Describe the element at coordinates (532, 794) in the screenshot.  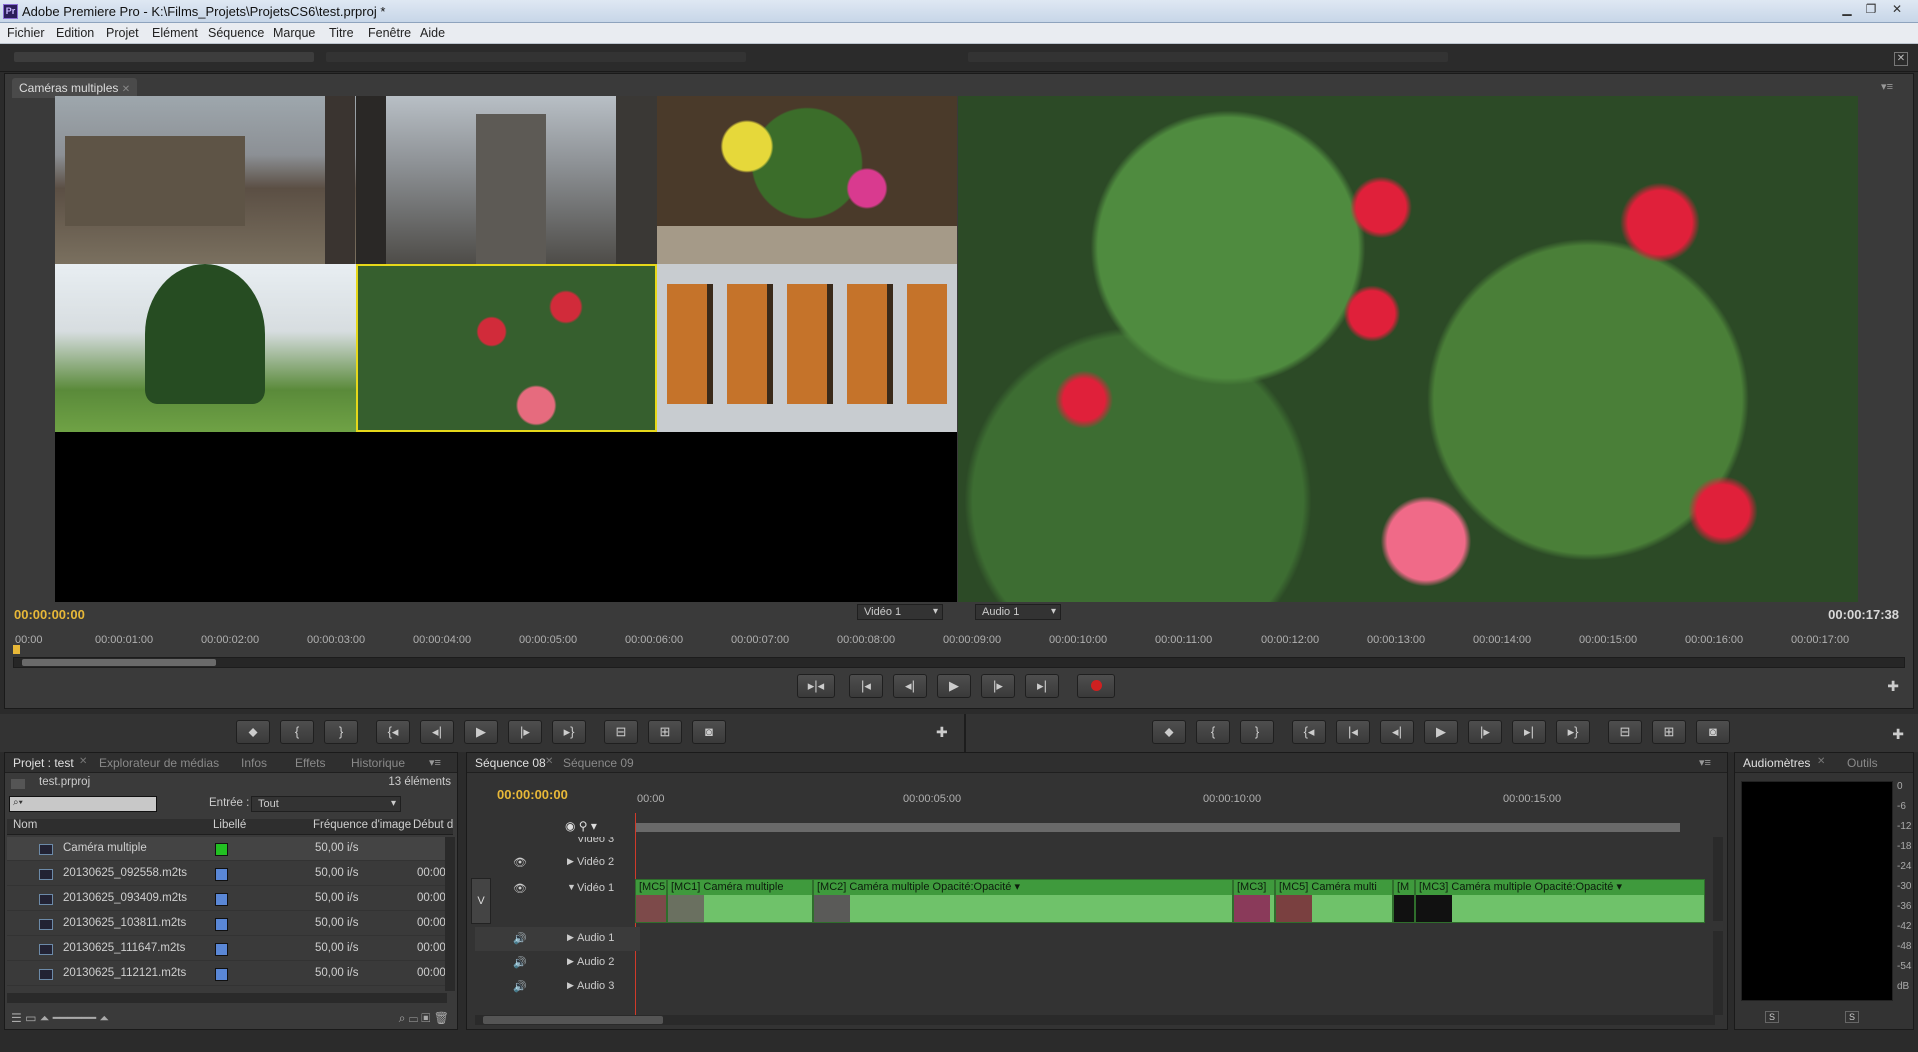
I see `timeline-timecode: 00:00:00:00` at that location.